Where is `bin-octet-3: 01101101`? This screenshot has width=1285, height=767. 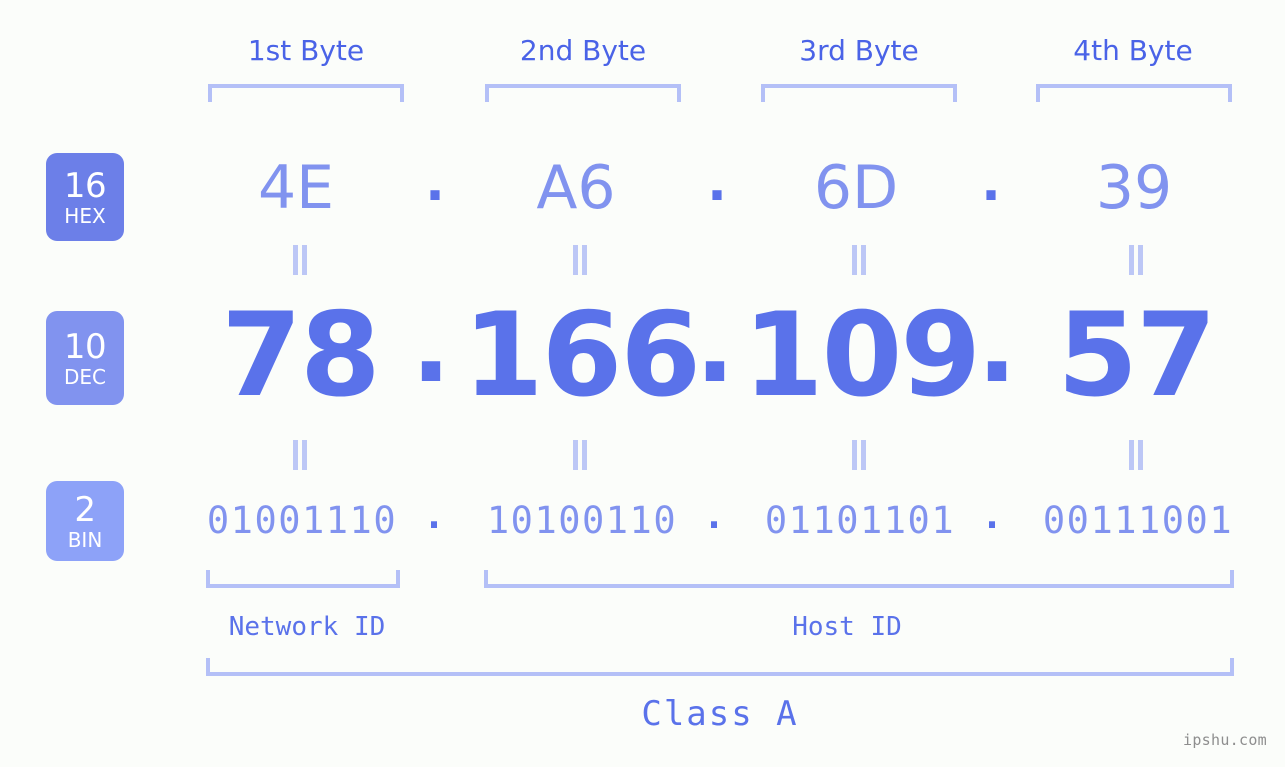
bin-octet-3: 01101101 is located at coordinates (860, 520).